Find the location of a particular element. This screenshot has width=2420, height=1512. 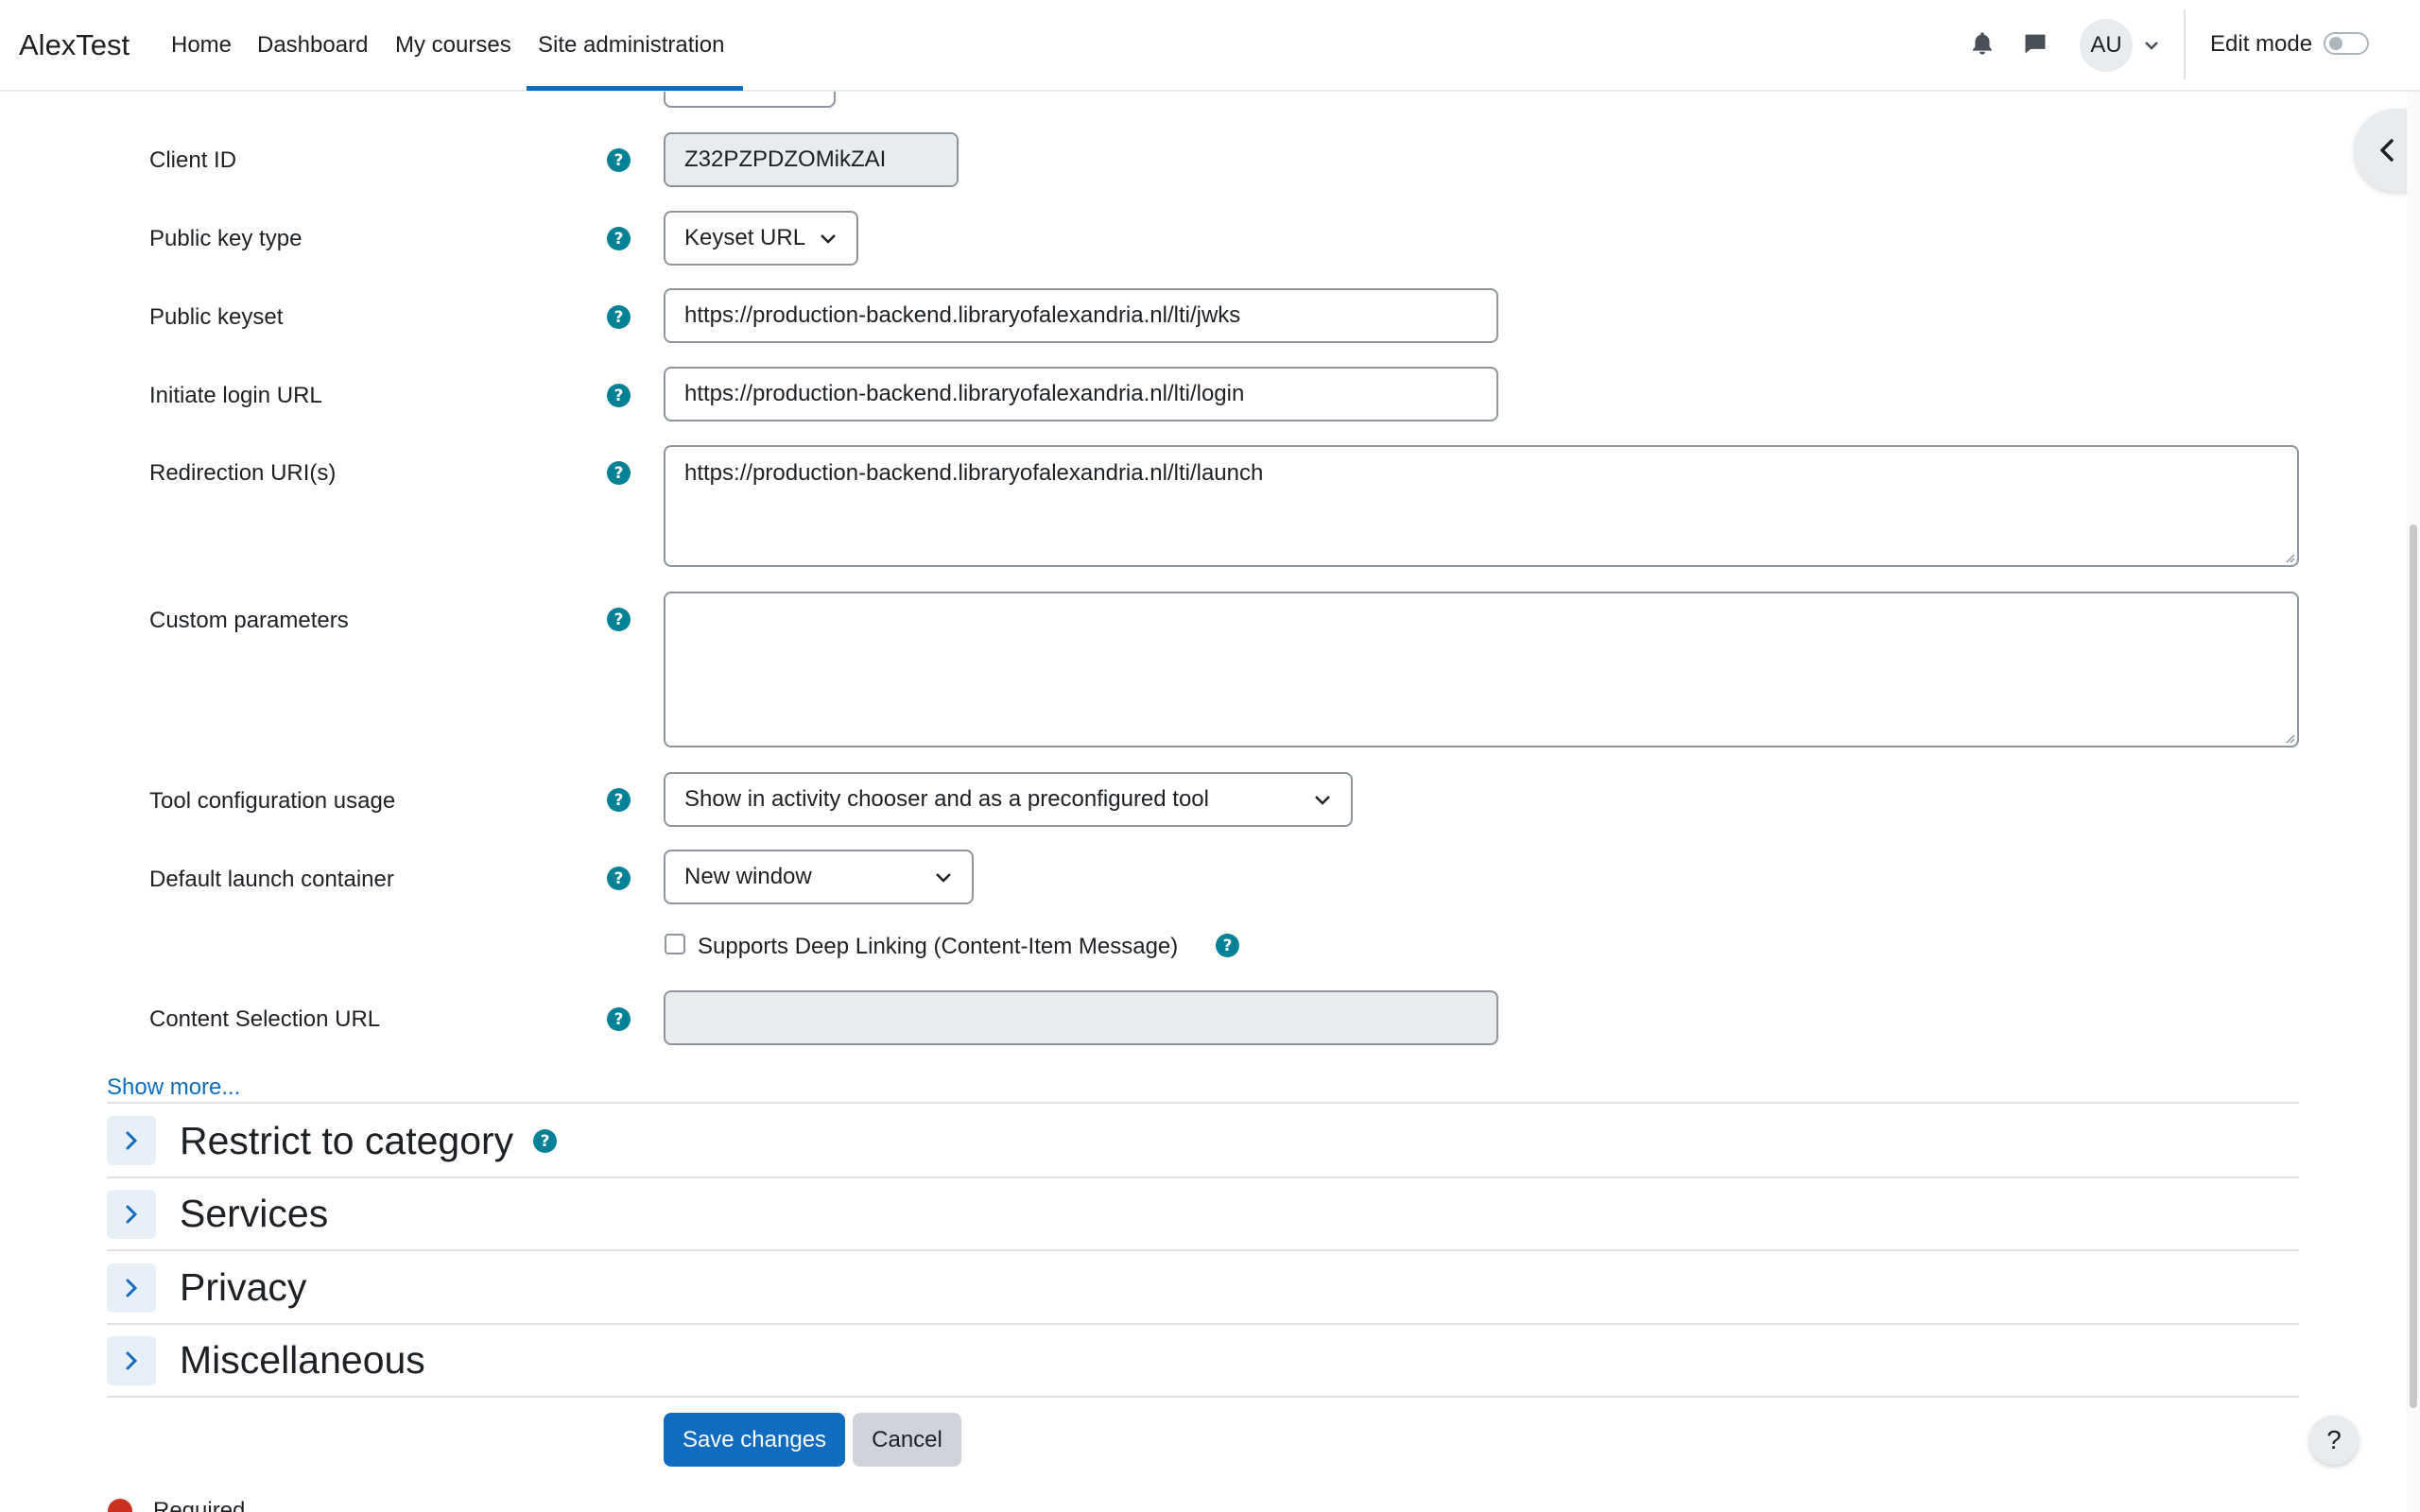

nav-my-courses: My courses is located at coordinates (453, 45).